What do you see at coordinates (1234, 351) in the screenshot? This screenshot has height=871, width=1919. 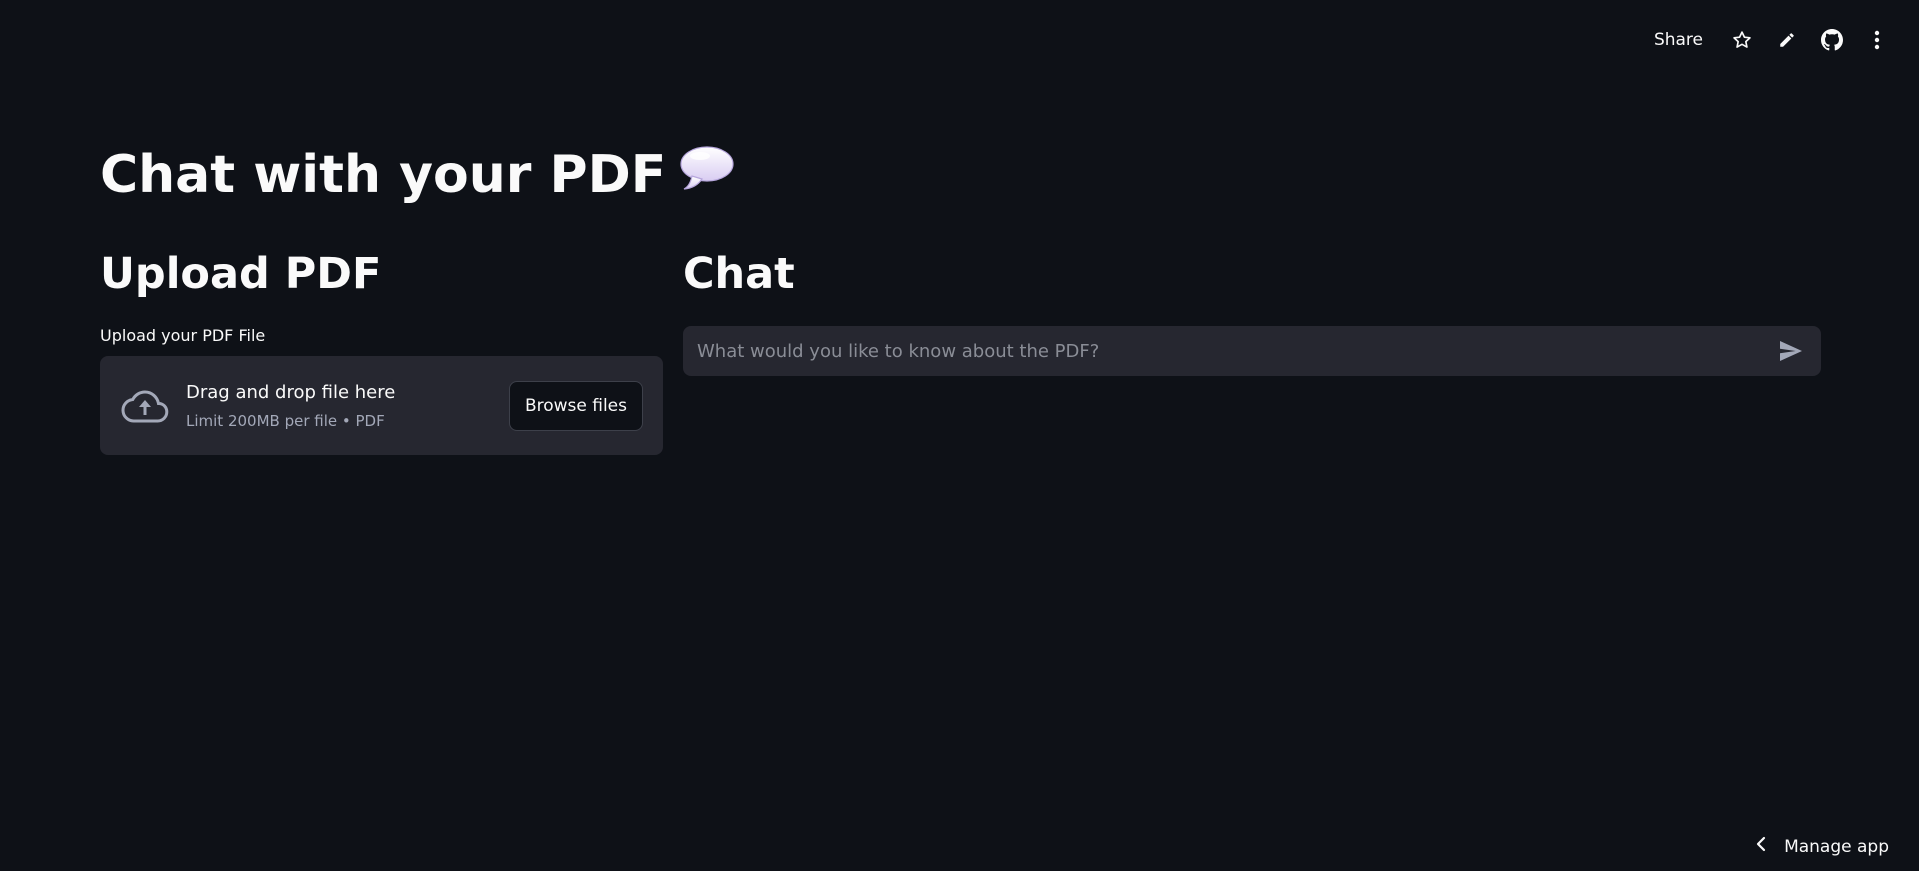 I see `chat-input` at bounding box center [1234, 351].